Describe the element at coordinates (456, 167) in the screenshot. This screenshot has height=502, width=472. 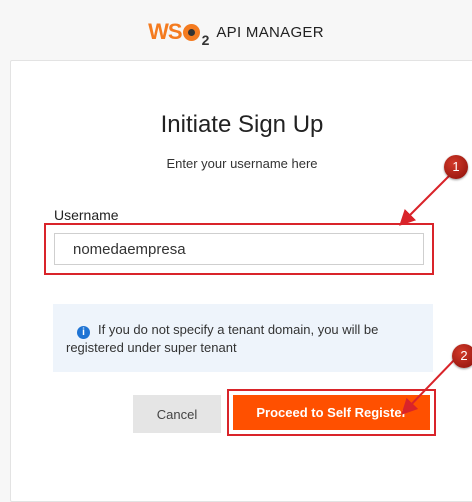
I see `step-marker-1: 1` at that location.